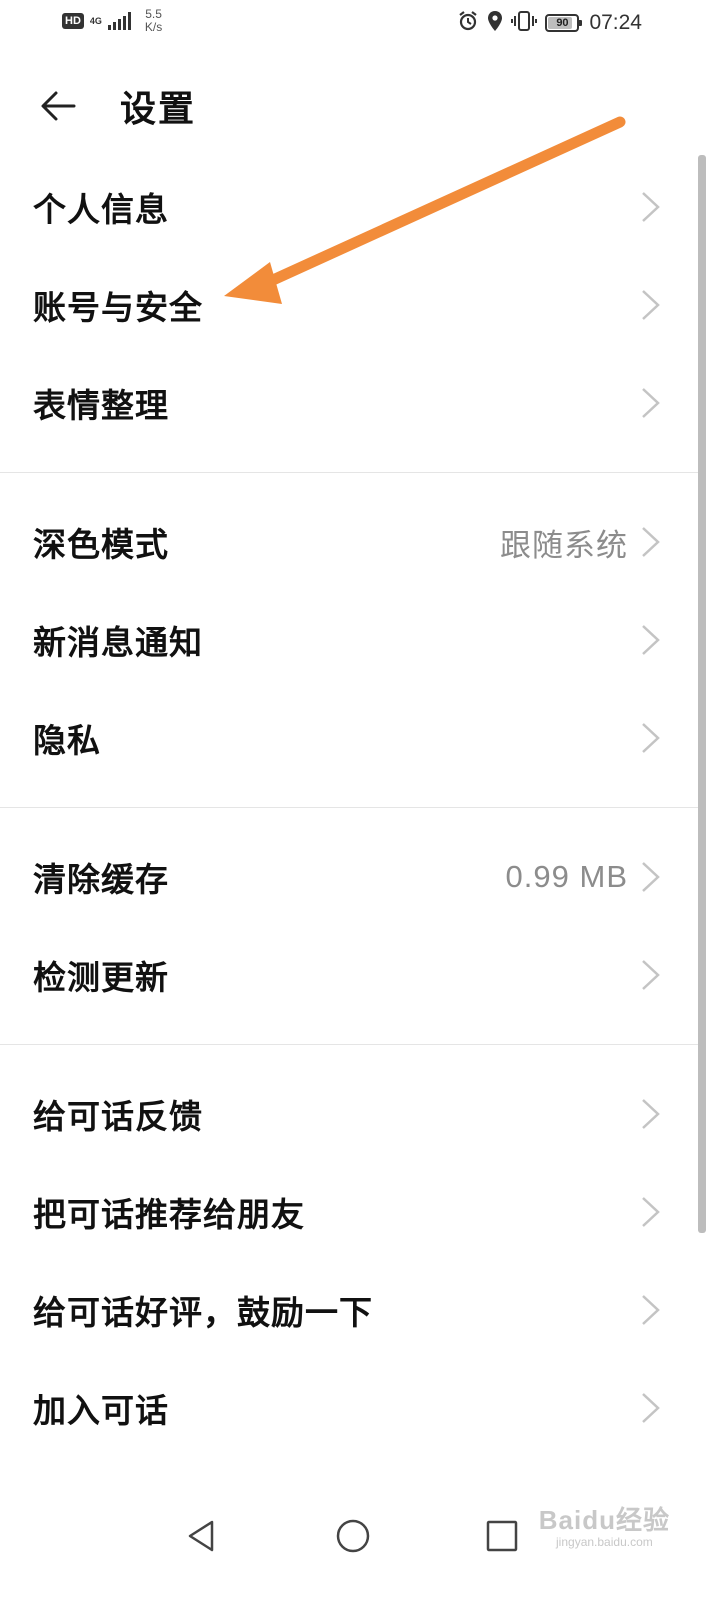 The height and width of the screenshot is (1600, 720). What do you see at coordinates (604, 1520) in the screenshot?
I see `watermark-logo-text: Baidu经验` at bounding box center [604, 1520].